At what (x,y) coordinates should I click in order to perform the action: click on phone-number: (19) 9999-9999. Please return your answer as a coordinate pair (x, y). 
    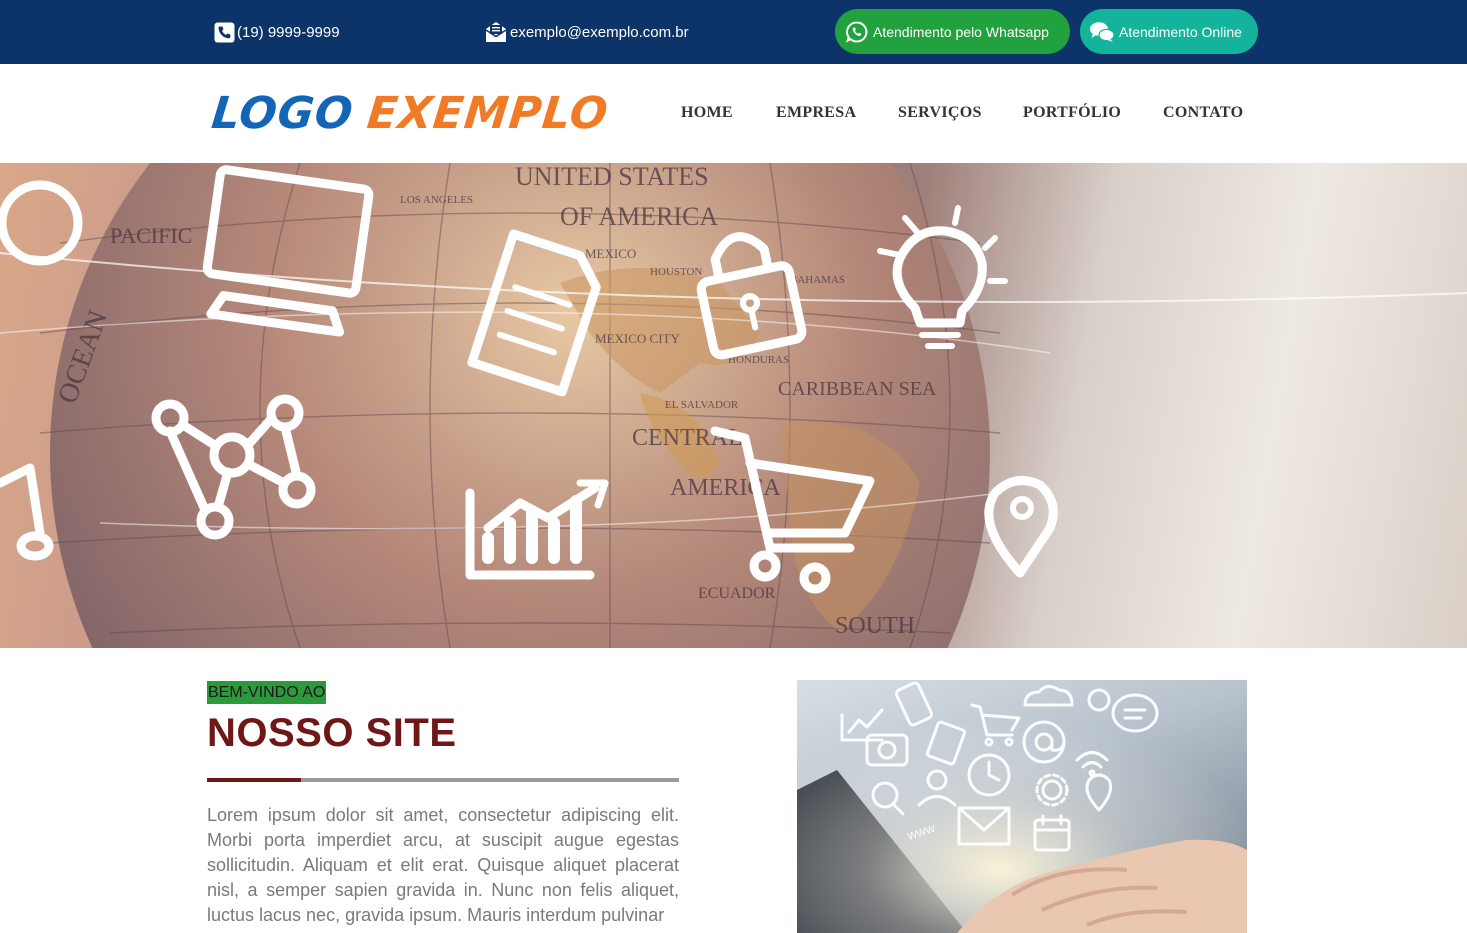
    Looking at the image, I should click on (288, 32).